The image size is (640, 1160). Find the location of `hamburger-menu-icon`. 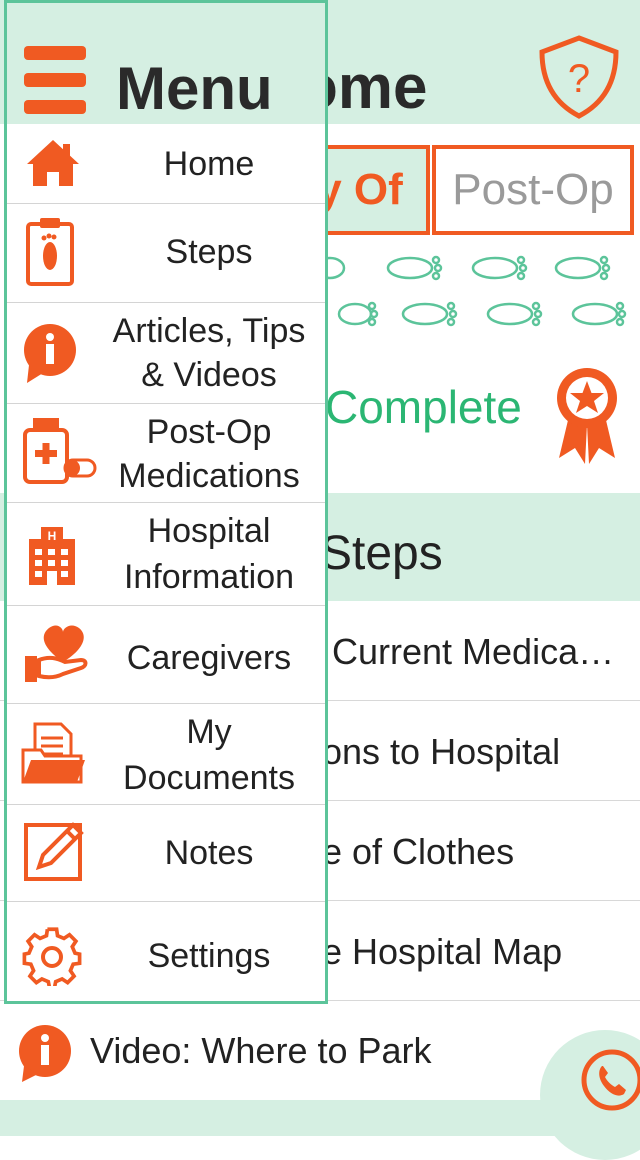

hamburger-menu-icon is located at coordinates (55, 80).